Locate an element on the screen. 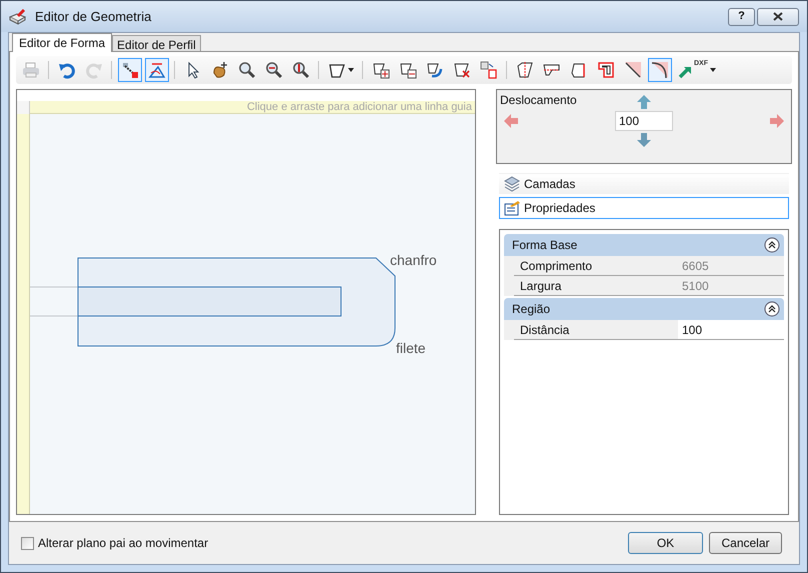 The width and height of the screenshot is (808, 573). panel-tab: Camadas is located at coordinates (644, 184).